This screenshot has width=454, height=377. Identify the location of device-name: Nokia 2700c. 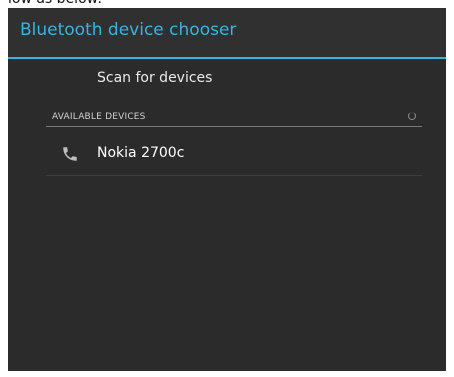
(141, 153).